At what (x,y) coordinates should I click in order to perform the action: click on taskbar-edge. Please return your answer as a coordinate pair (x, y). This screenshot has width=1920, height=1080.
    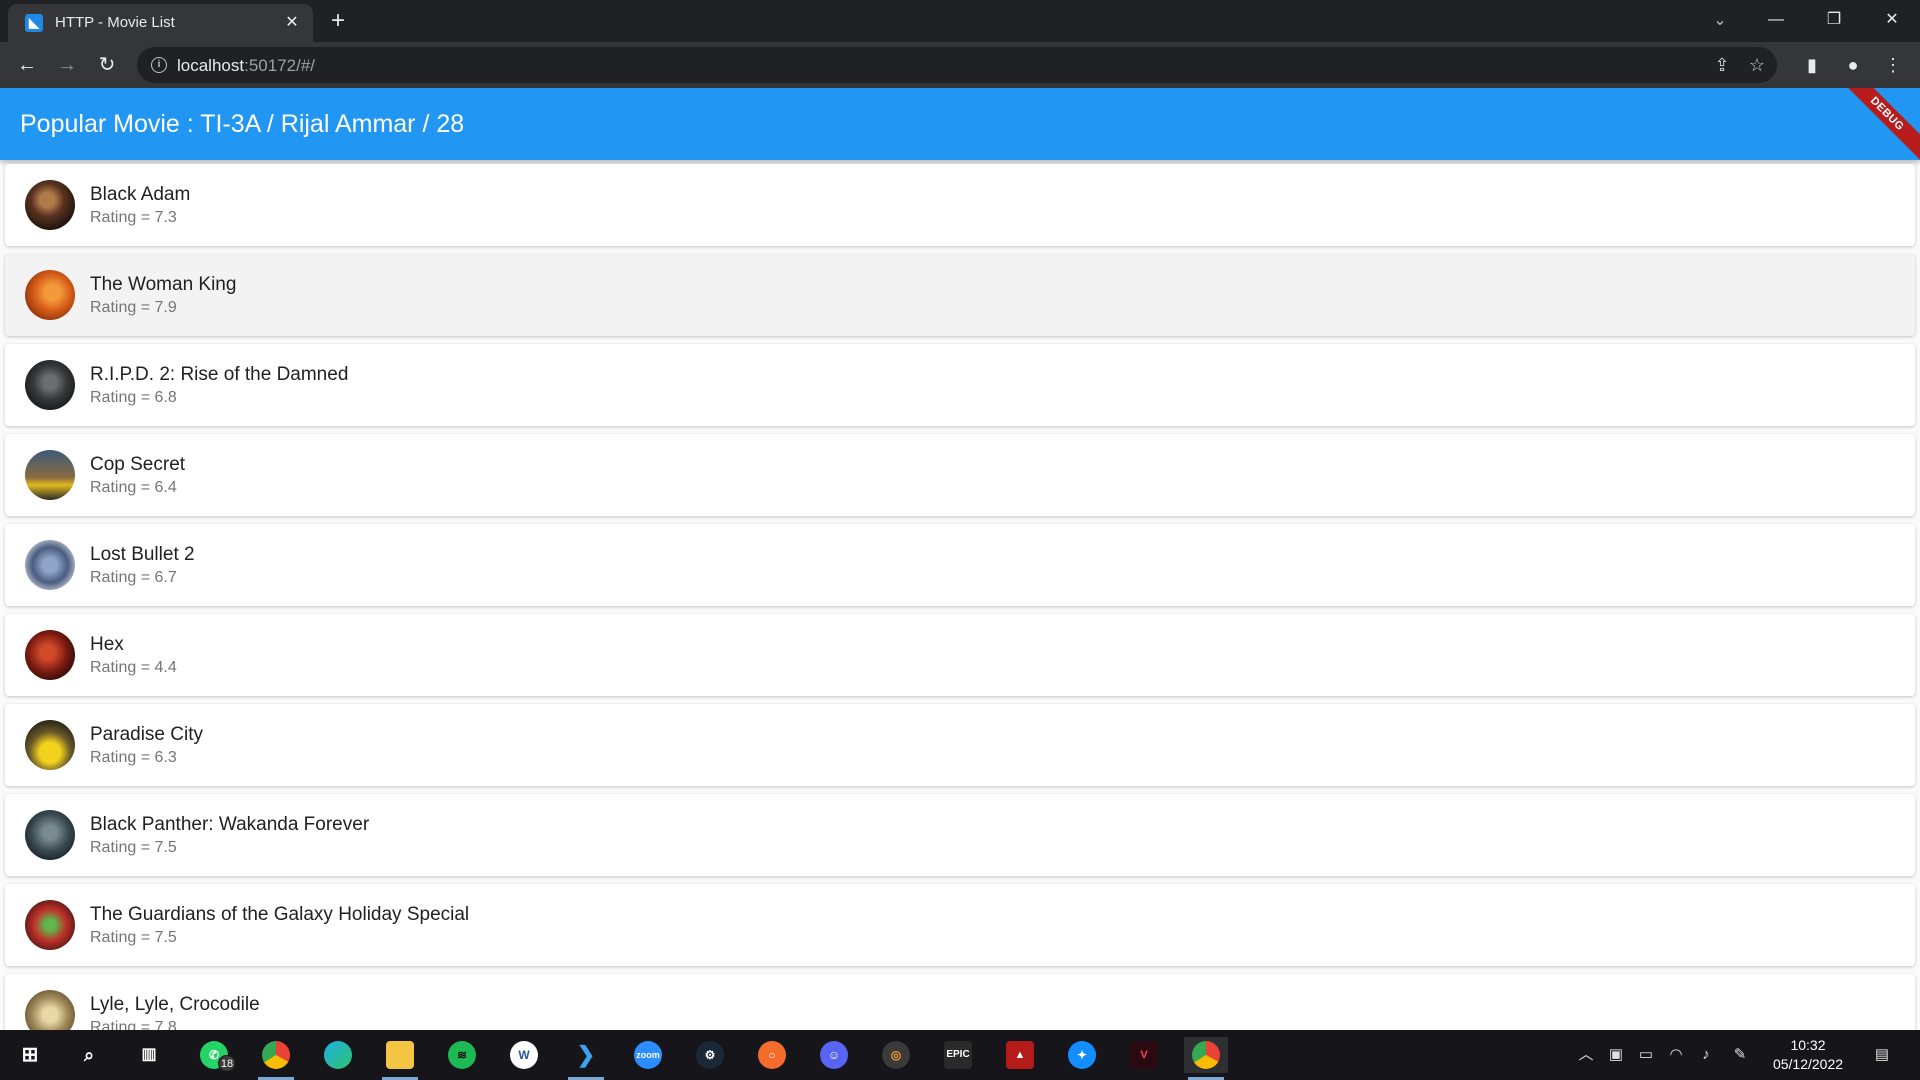
    Looking at the image, I should click on (338, 1055).